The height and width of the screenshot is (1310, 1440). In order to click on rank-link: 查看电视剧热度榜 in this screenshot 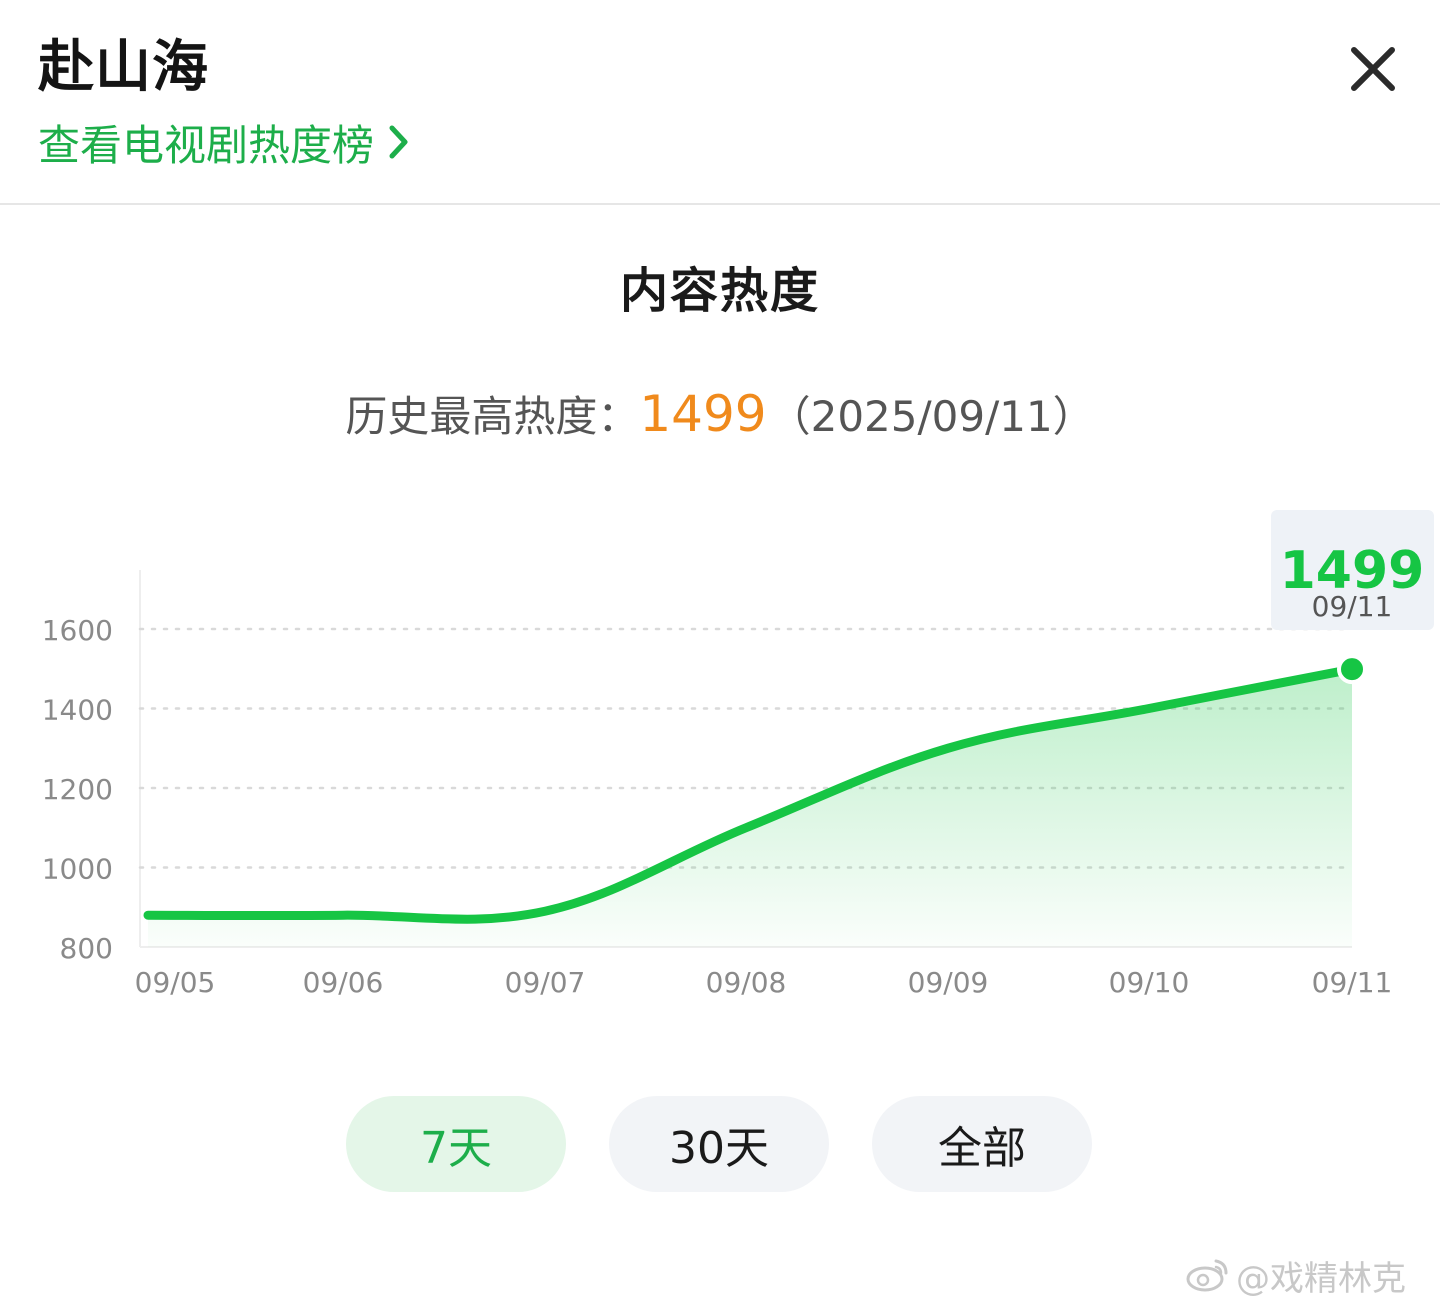, I will do `click(224, 142)`.